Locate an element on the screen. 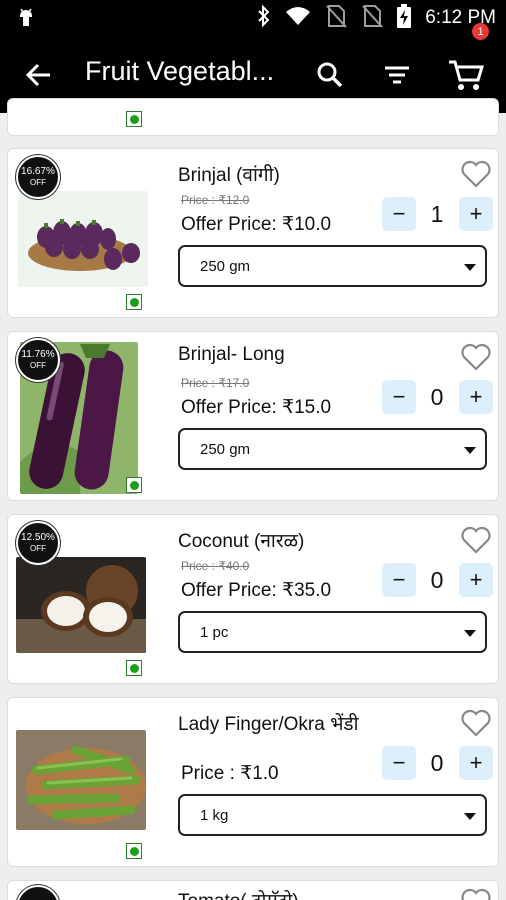 This screenshot has height=900, width=506. offer-price: Offer Price: ₹15.0 is located at coordinates (256, 407).